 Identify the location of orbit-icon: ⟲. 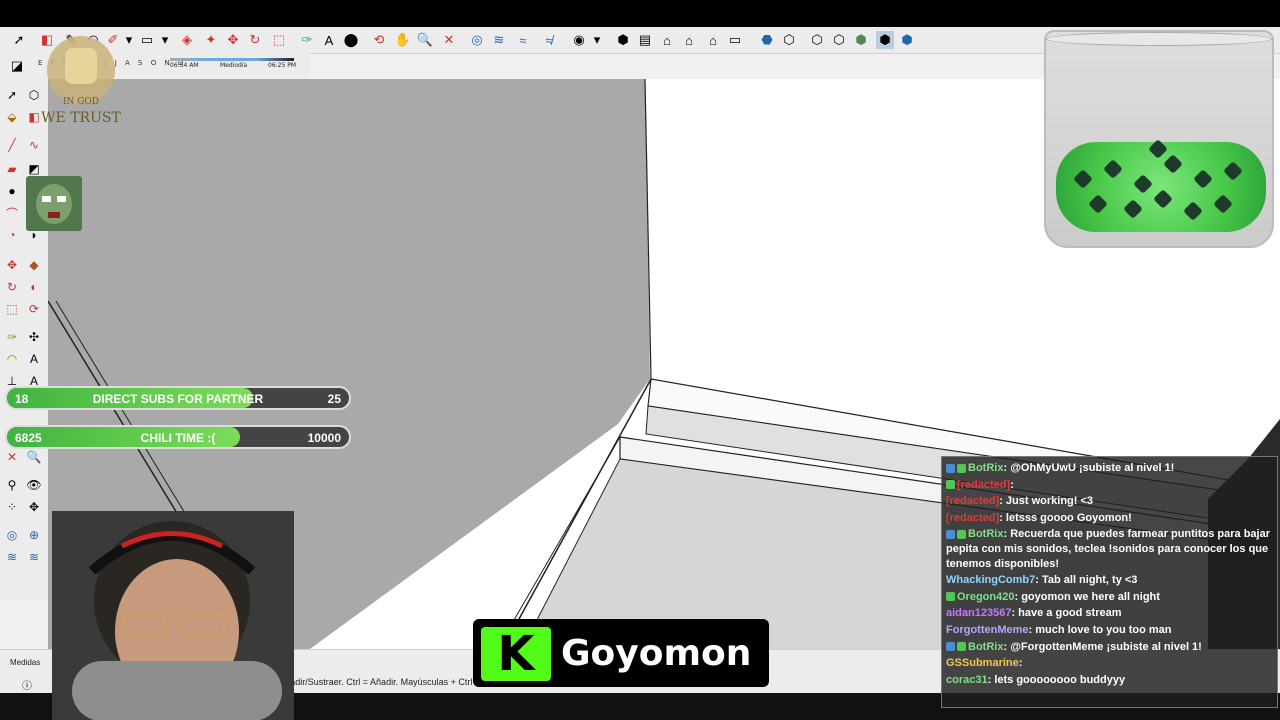
(379, 40).